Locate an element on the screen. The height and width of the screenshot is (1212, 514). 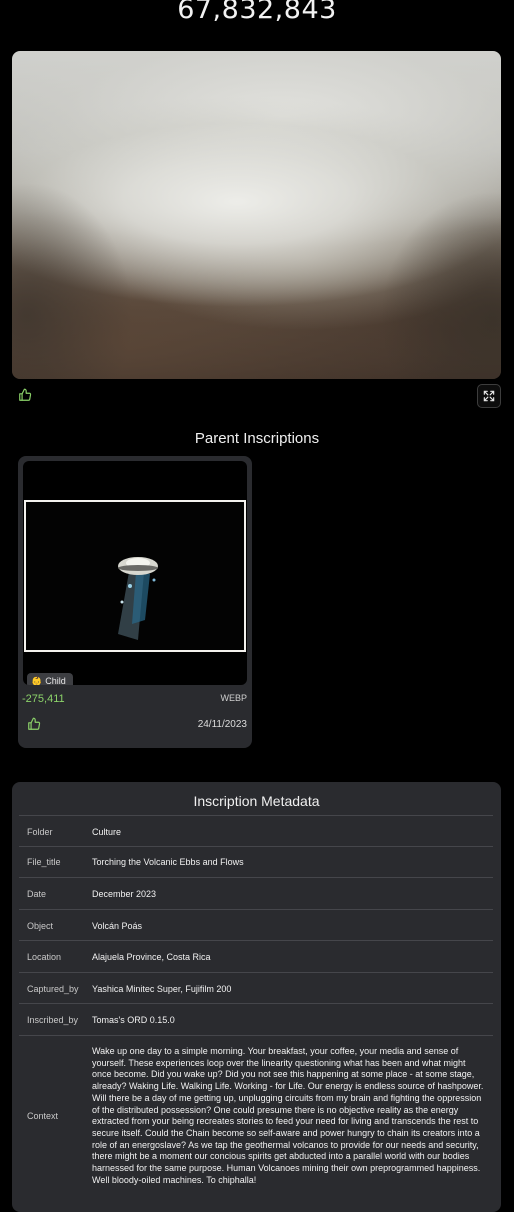
metadata-row-location: Location Alajuela Province, Costa Rica is located at coordinates (256, 956).